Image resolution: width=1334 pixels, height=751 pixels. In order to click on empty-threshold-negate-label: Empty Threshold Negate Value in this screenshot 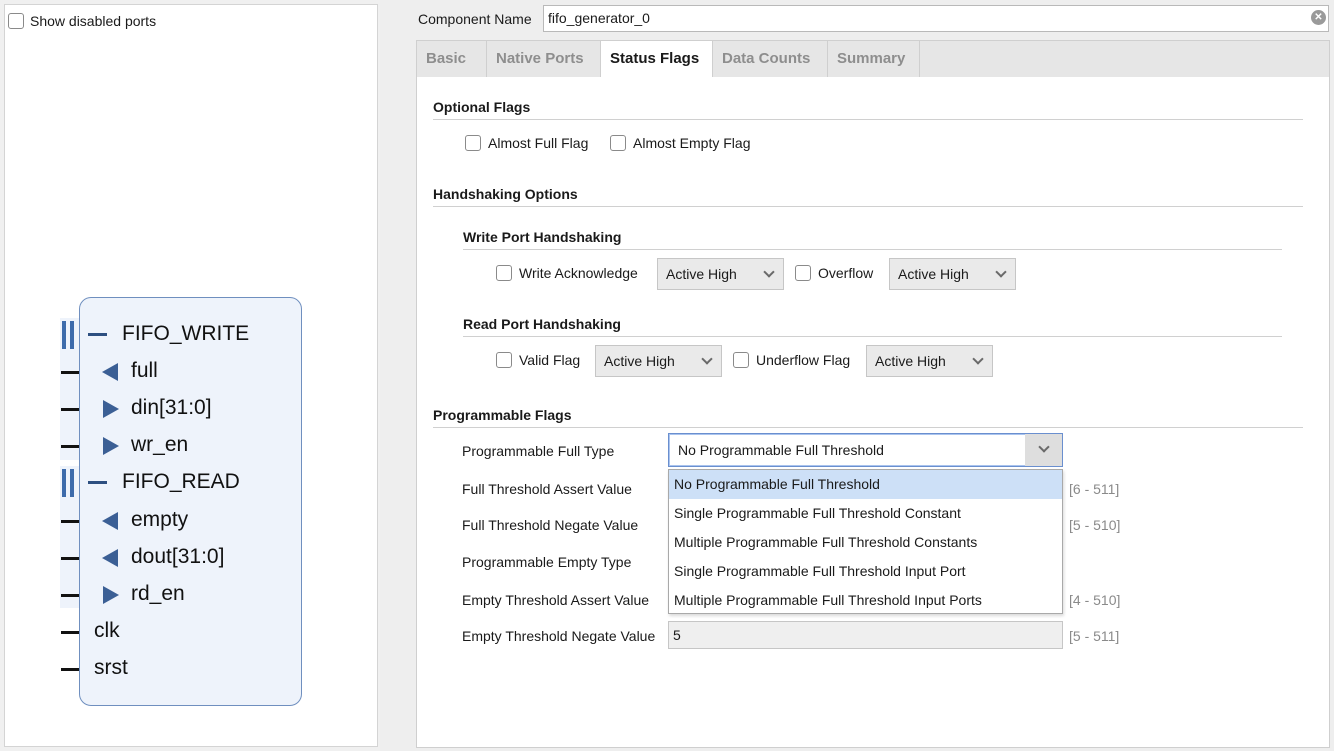, I will do `click(559, 636)`.